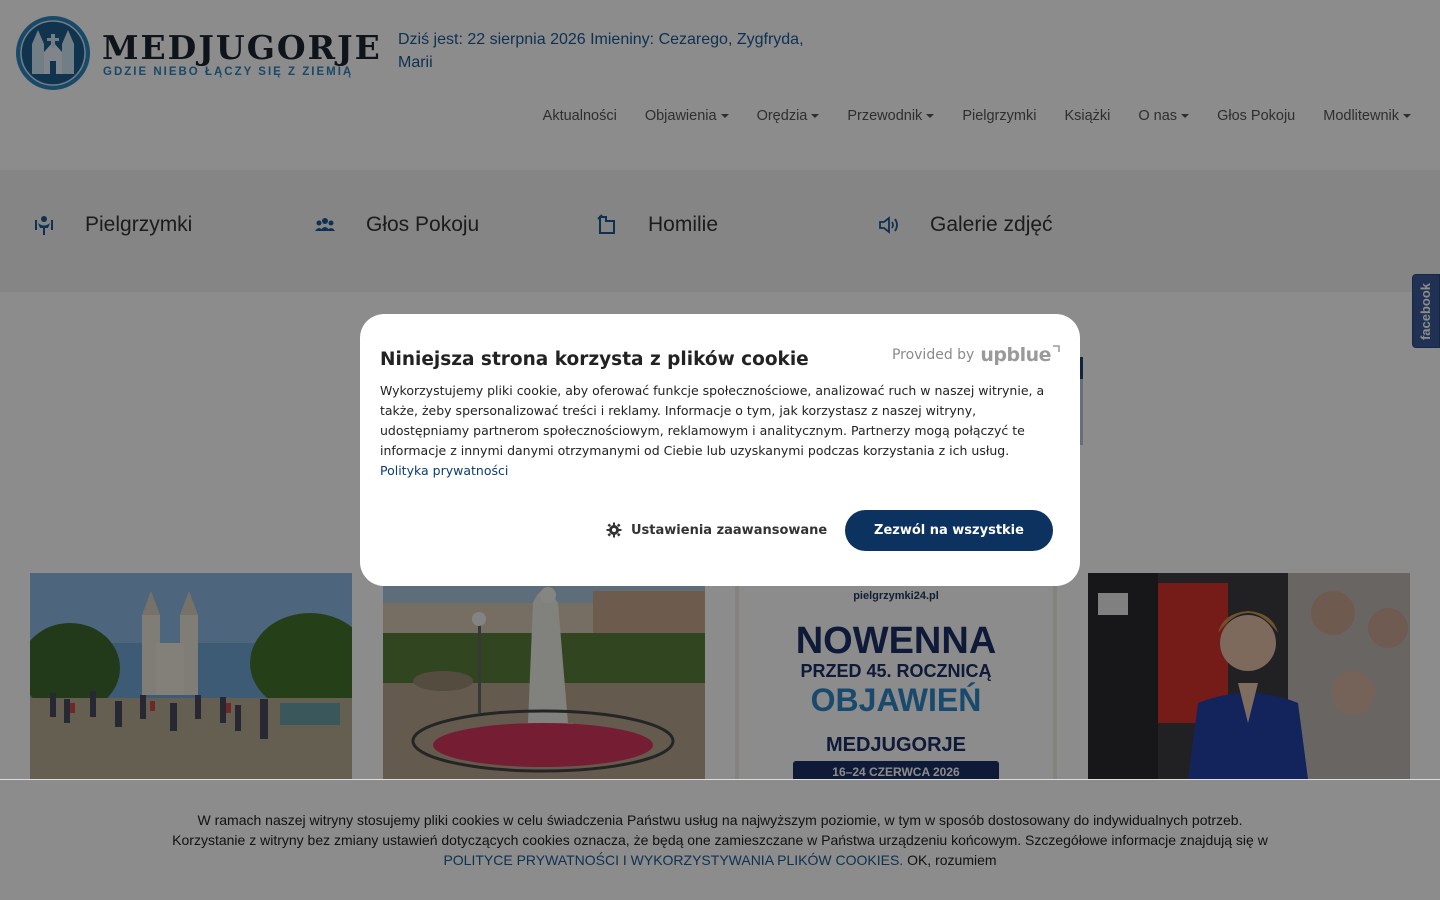 The width and height of the screenshot is (1440, 900). Describe the element at coordinates (1015, 355) in the screenshot. I see `upblue-logo: upblue` at that location.